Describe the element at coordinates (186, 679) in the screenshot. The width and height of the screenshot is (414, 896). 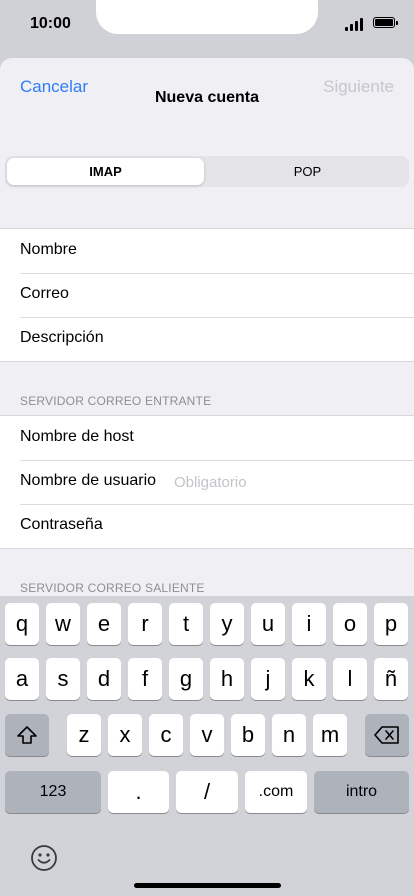
I see `key-g: g` at that location.